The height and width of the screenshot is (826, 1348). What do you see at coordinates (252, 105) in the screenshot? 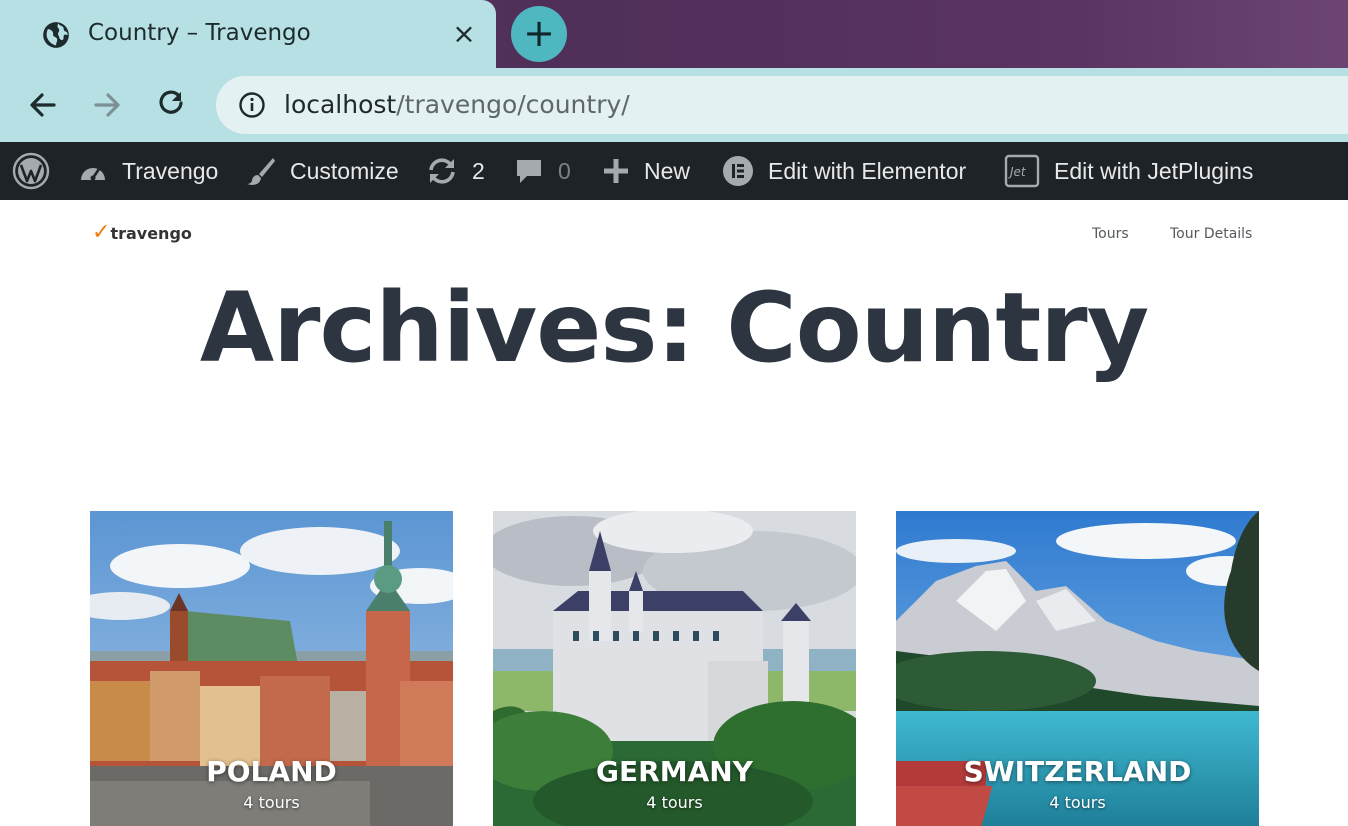
I see `site-info-icon` at bounding box center [252, 105].